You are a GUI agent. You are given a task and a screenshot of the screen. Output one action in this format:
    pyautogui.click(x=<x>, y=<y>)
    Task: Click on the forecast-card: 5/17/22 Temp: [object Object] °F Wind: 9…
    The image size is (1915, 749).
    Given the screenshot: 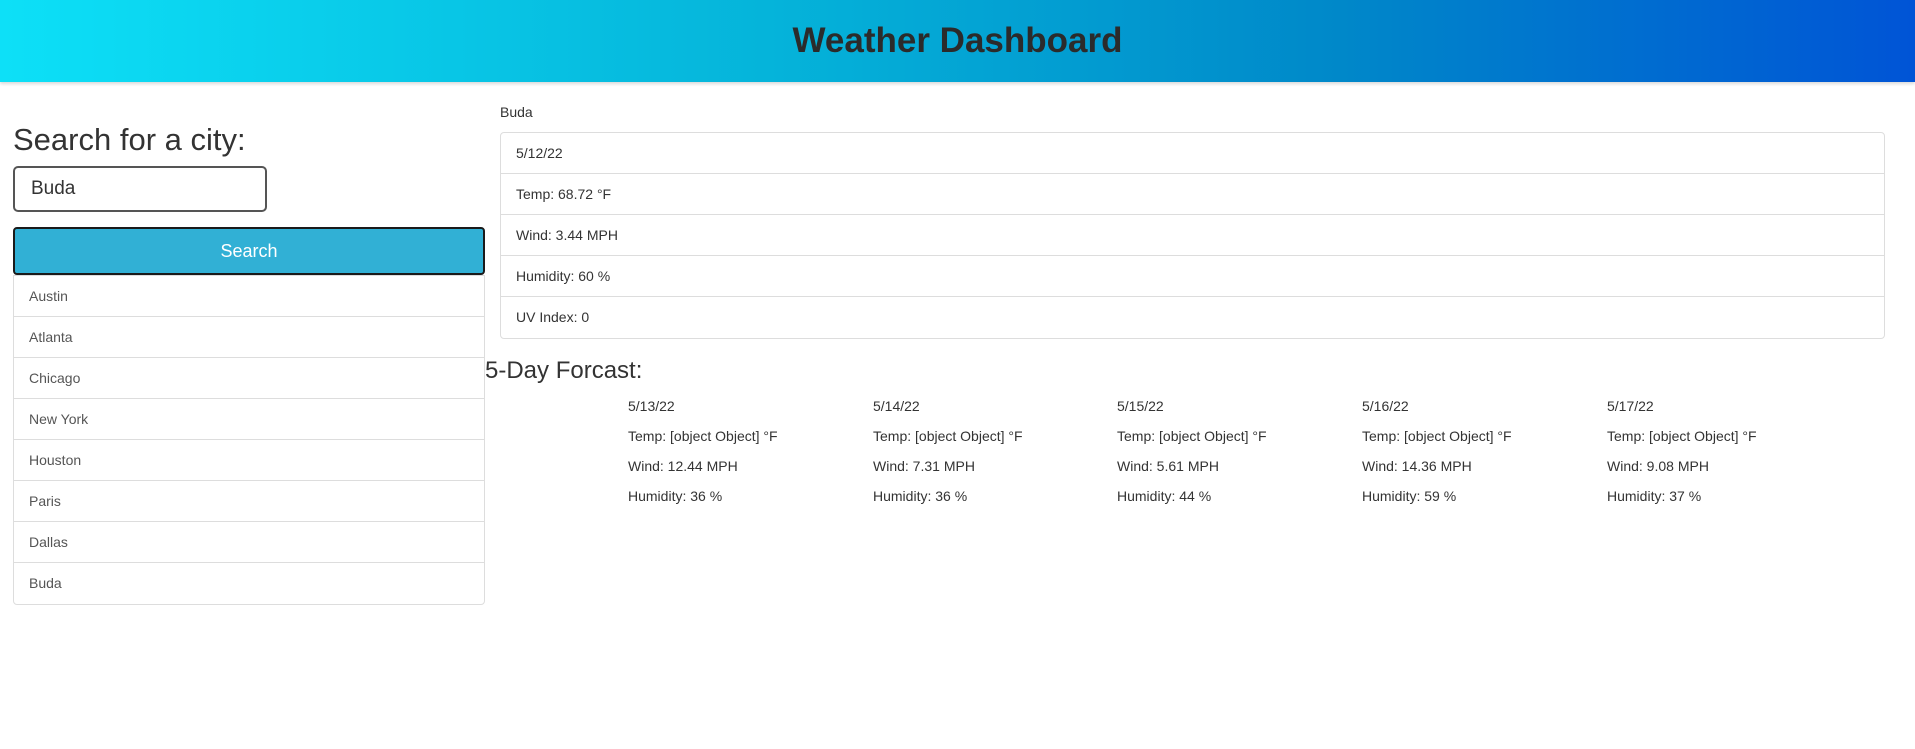 What is the action you would take?
    pyautogui.click(x=1722, y=457)
    